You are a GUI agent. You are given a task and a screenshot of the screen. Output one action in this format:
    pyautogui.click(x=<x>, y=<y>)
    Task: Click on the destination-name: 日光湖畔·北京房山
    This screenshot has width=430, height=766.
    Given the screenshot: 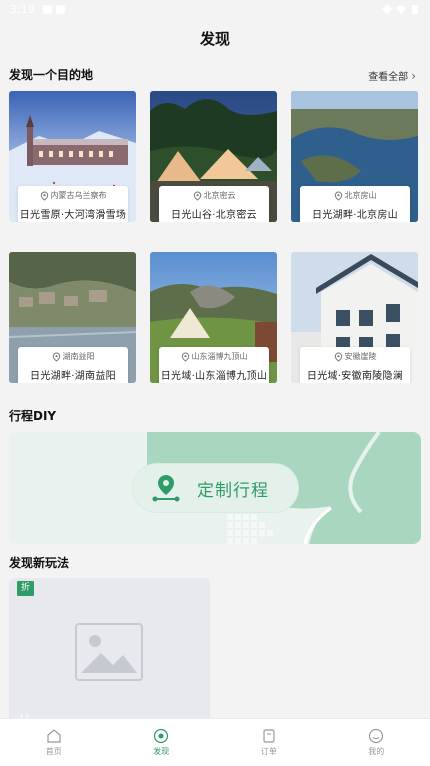 What is the action you would take?
    pyautogui.click(x=355, y=215)
    